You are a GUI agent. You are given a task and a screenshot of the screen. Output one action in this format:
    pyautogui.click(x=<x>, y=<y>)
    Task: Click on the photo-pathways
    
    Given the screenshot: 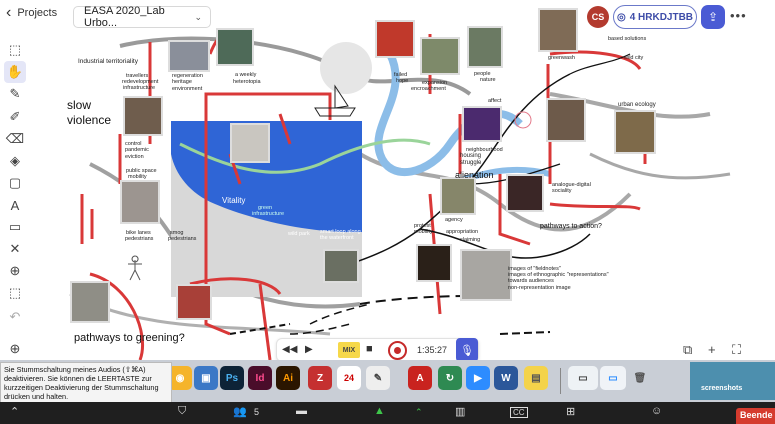 What is the action you would take?
    pyautogui.click(x=90, y=302)
    